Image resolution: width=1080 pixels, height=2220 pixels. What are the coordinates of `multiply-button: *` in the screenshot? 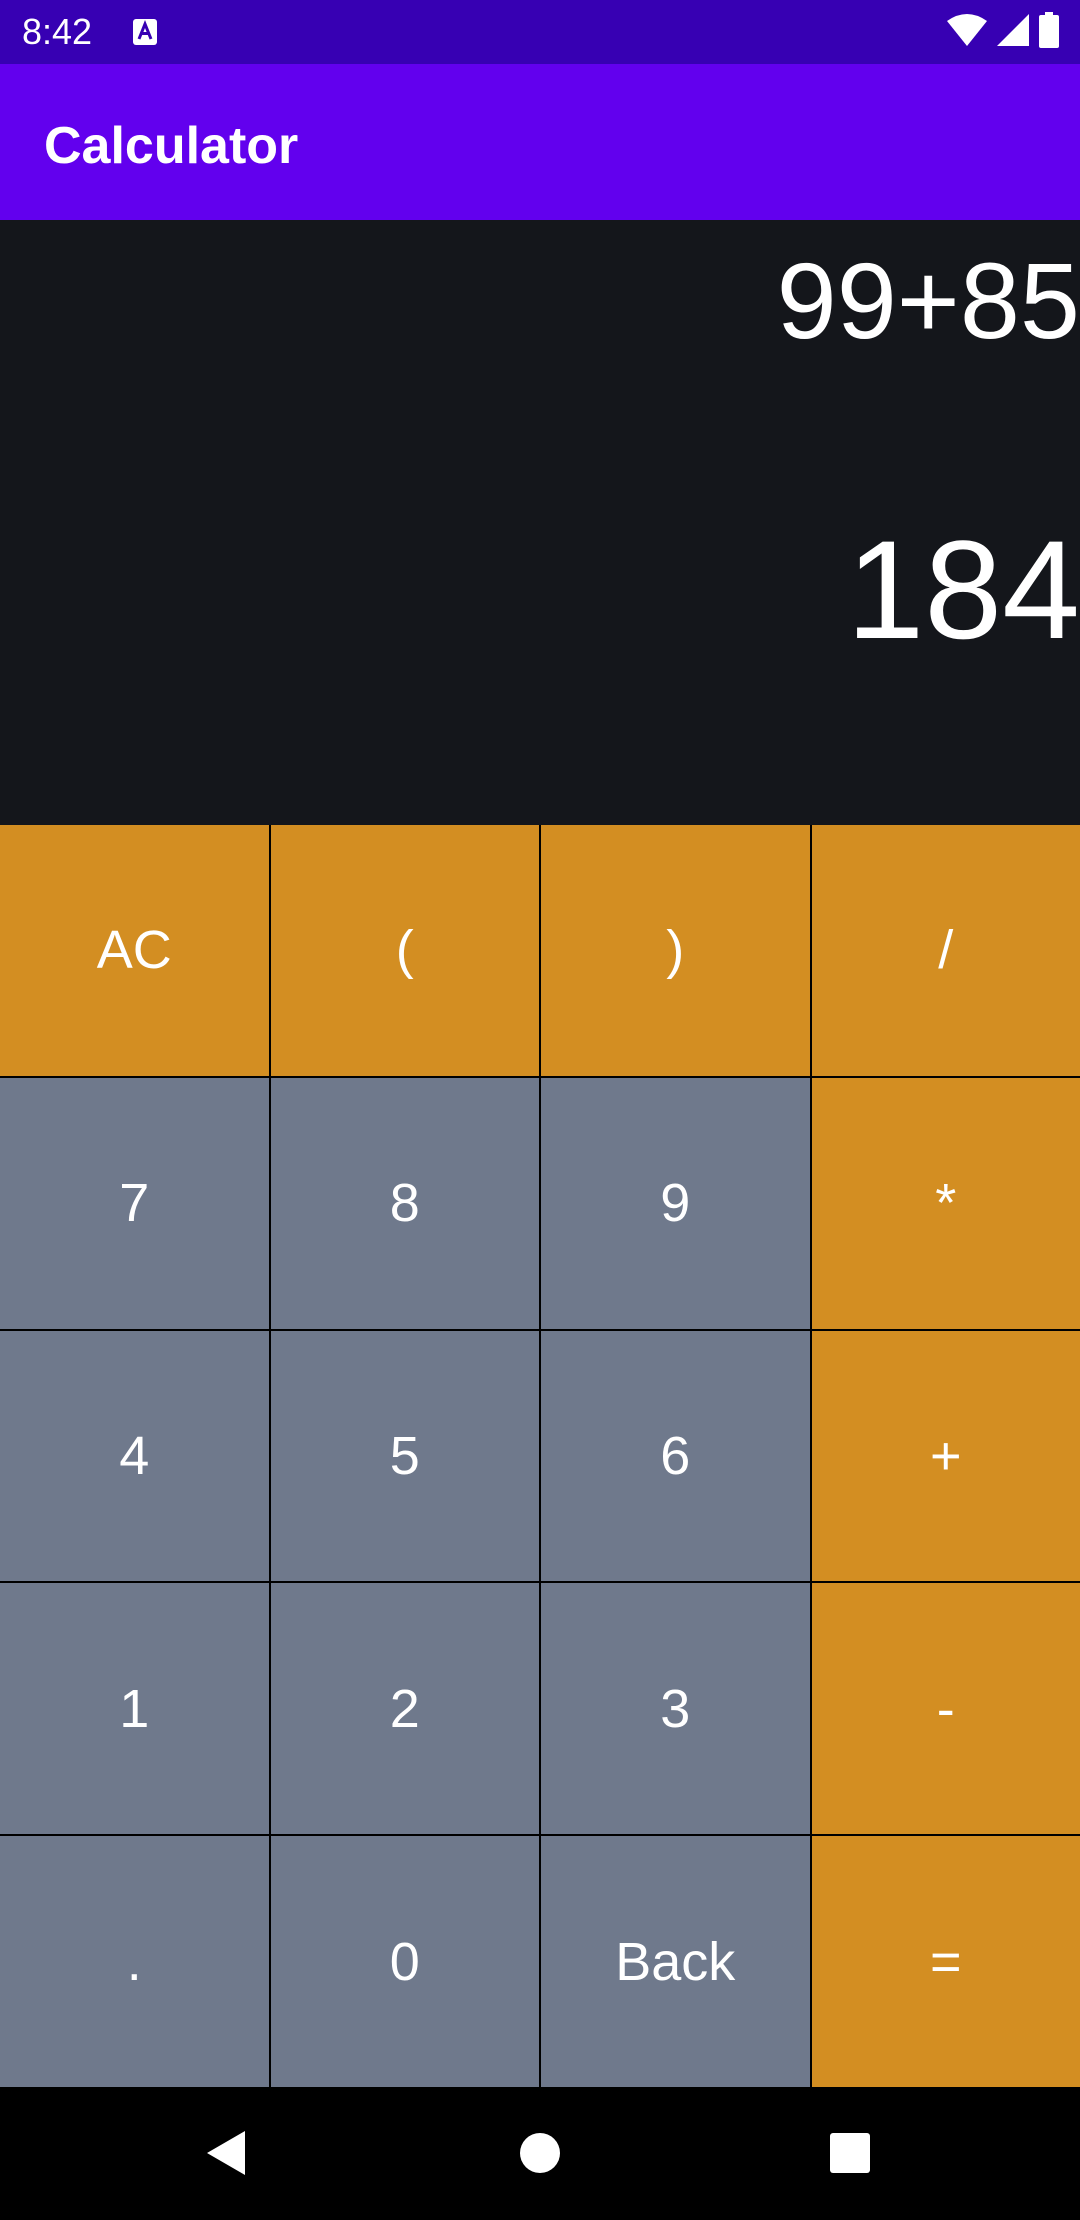 It's located at (945, 1203).